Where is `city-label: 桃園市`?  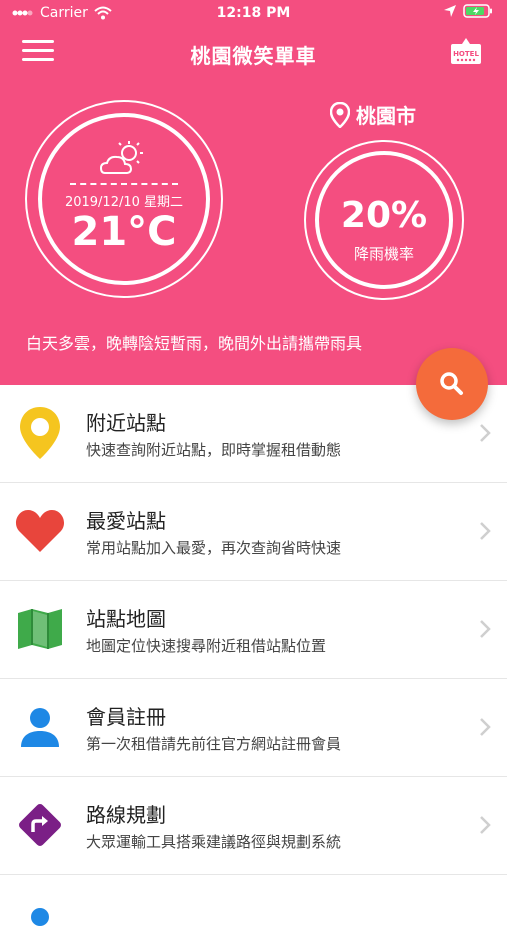 city-label: 桃園市 is located at coordinates (373, 114).